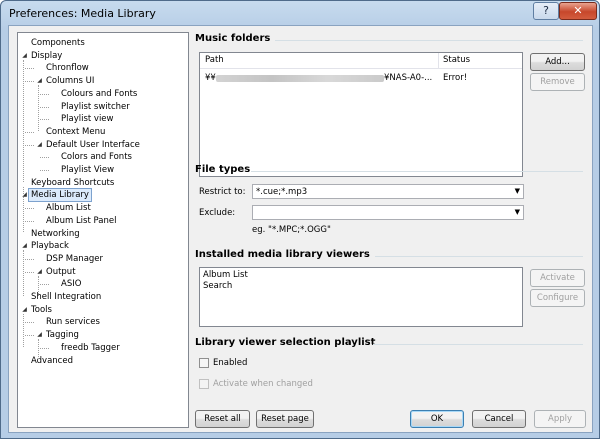 The width and height of the screenshot is (600, 439). Describe the element at coordinates (417, 171) in the screenshot. I see `file-types-separator` at that location.